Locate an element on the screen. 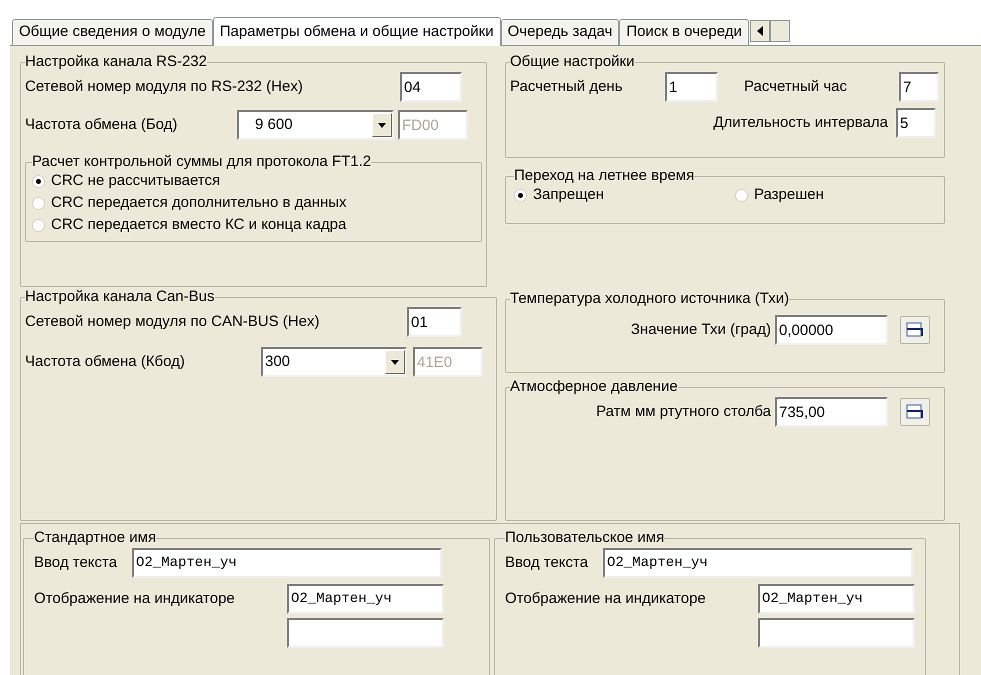 The height and width of the screenshot is (675, 981). group-title: Температура холодного источника (Тхи) is located at coordinates (650, 299).